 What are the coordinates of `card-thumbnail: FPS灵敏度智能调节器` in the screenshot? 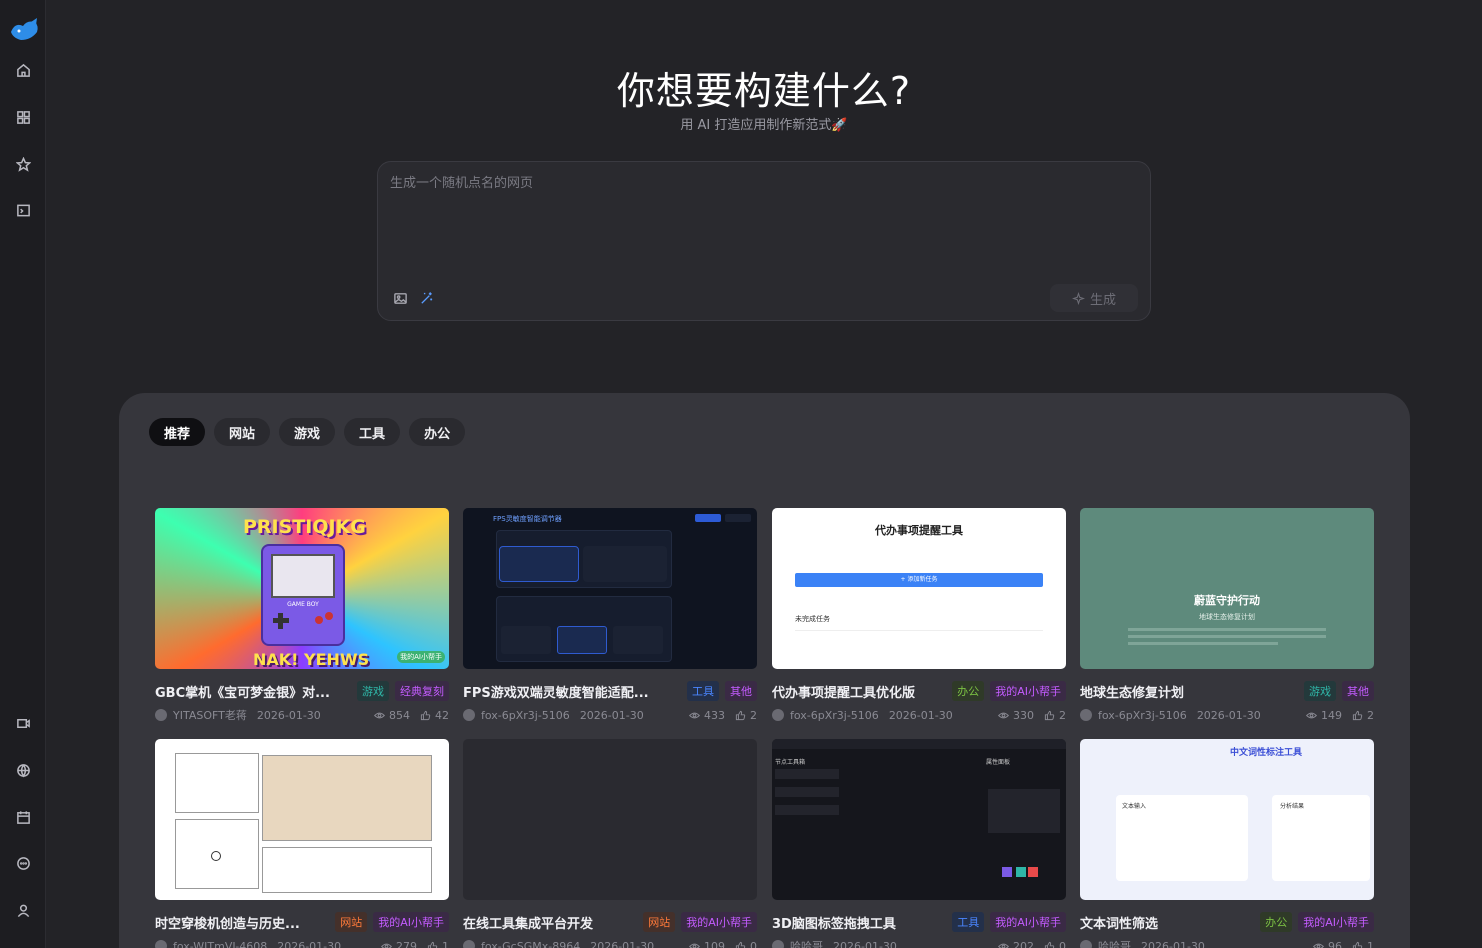 It's located at (610, 588).